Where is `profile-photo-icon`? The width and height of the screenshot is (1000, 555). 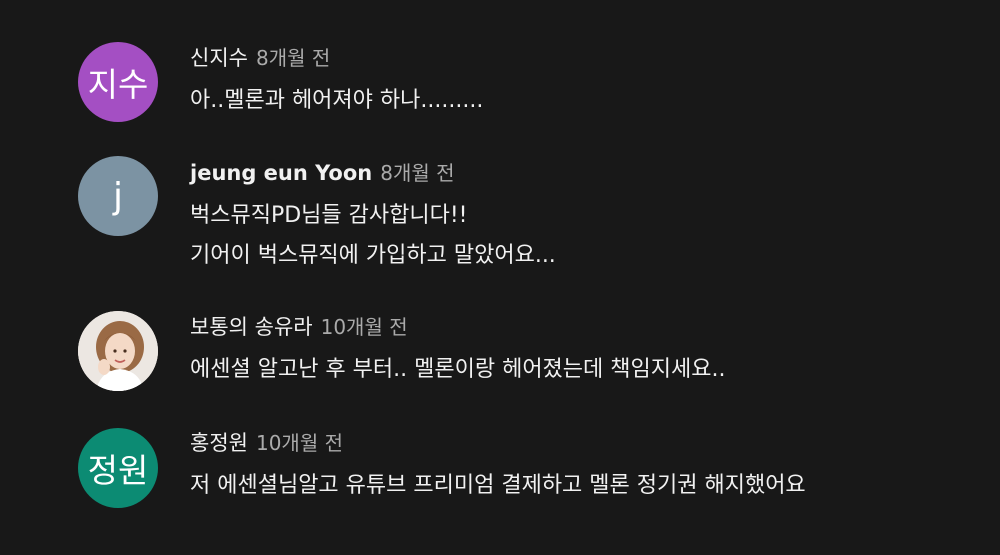 profile-photo-icon is located at coordinates (118, 351).